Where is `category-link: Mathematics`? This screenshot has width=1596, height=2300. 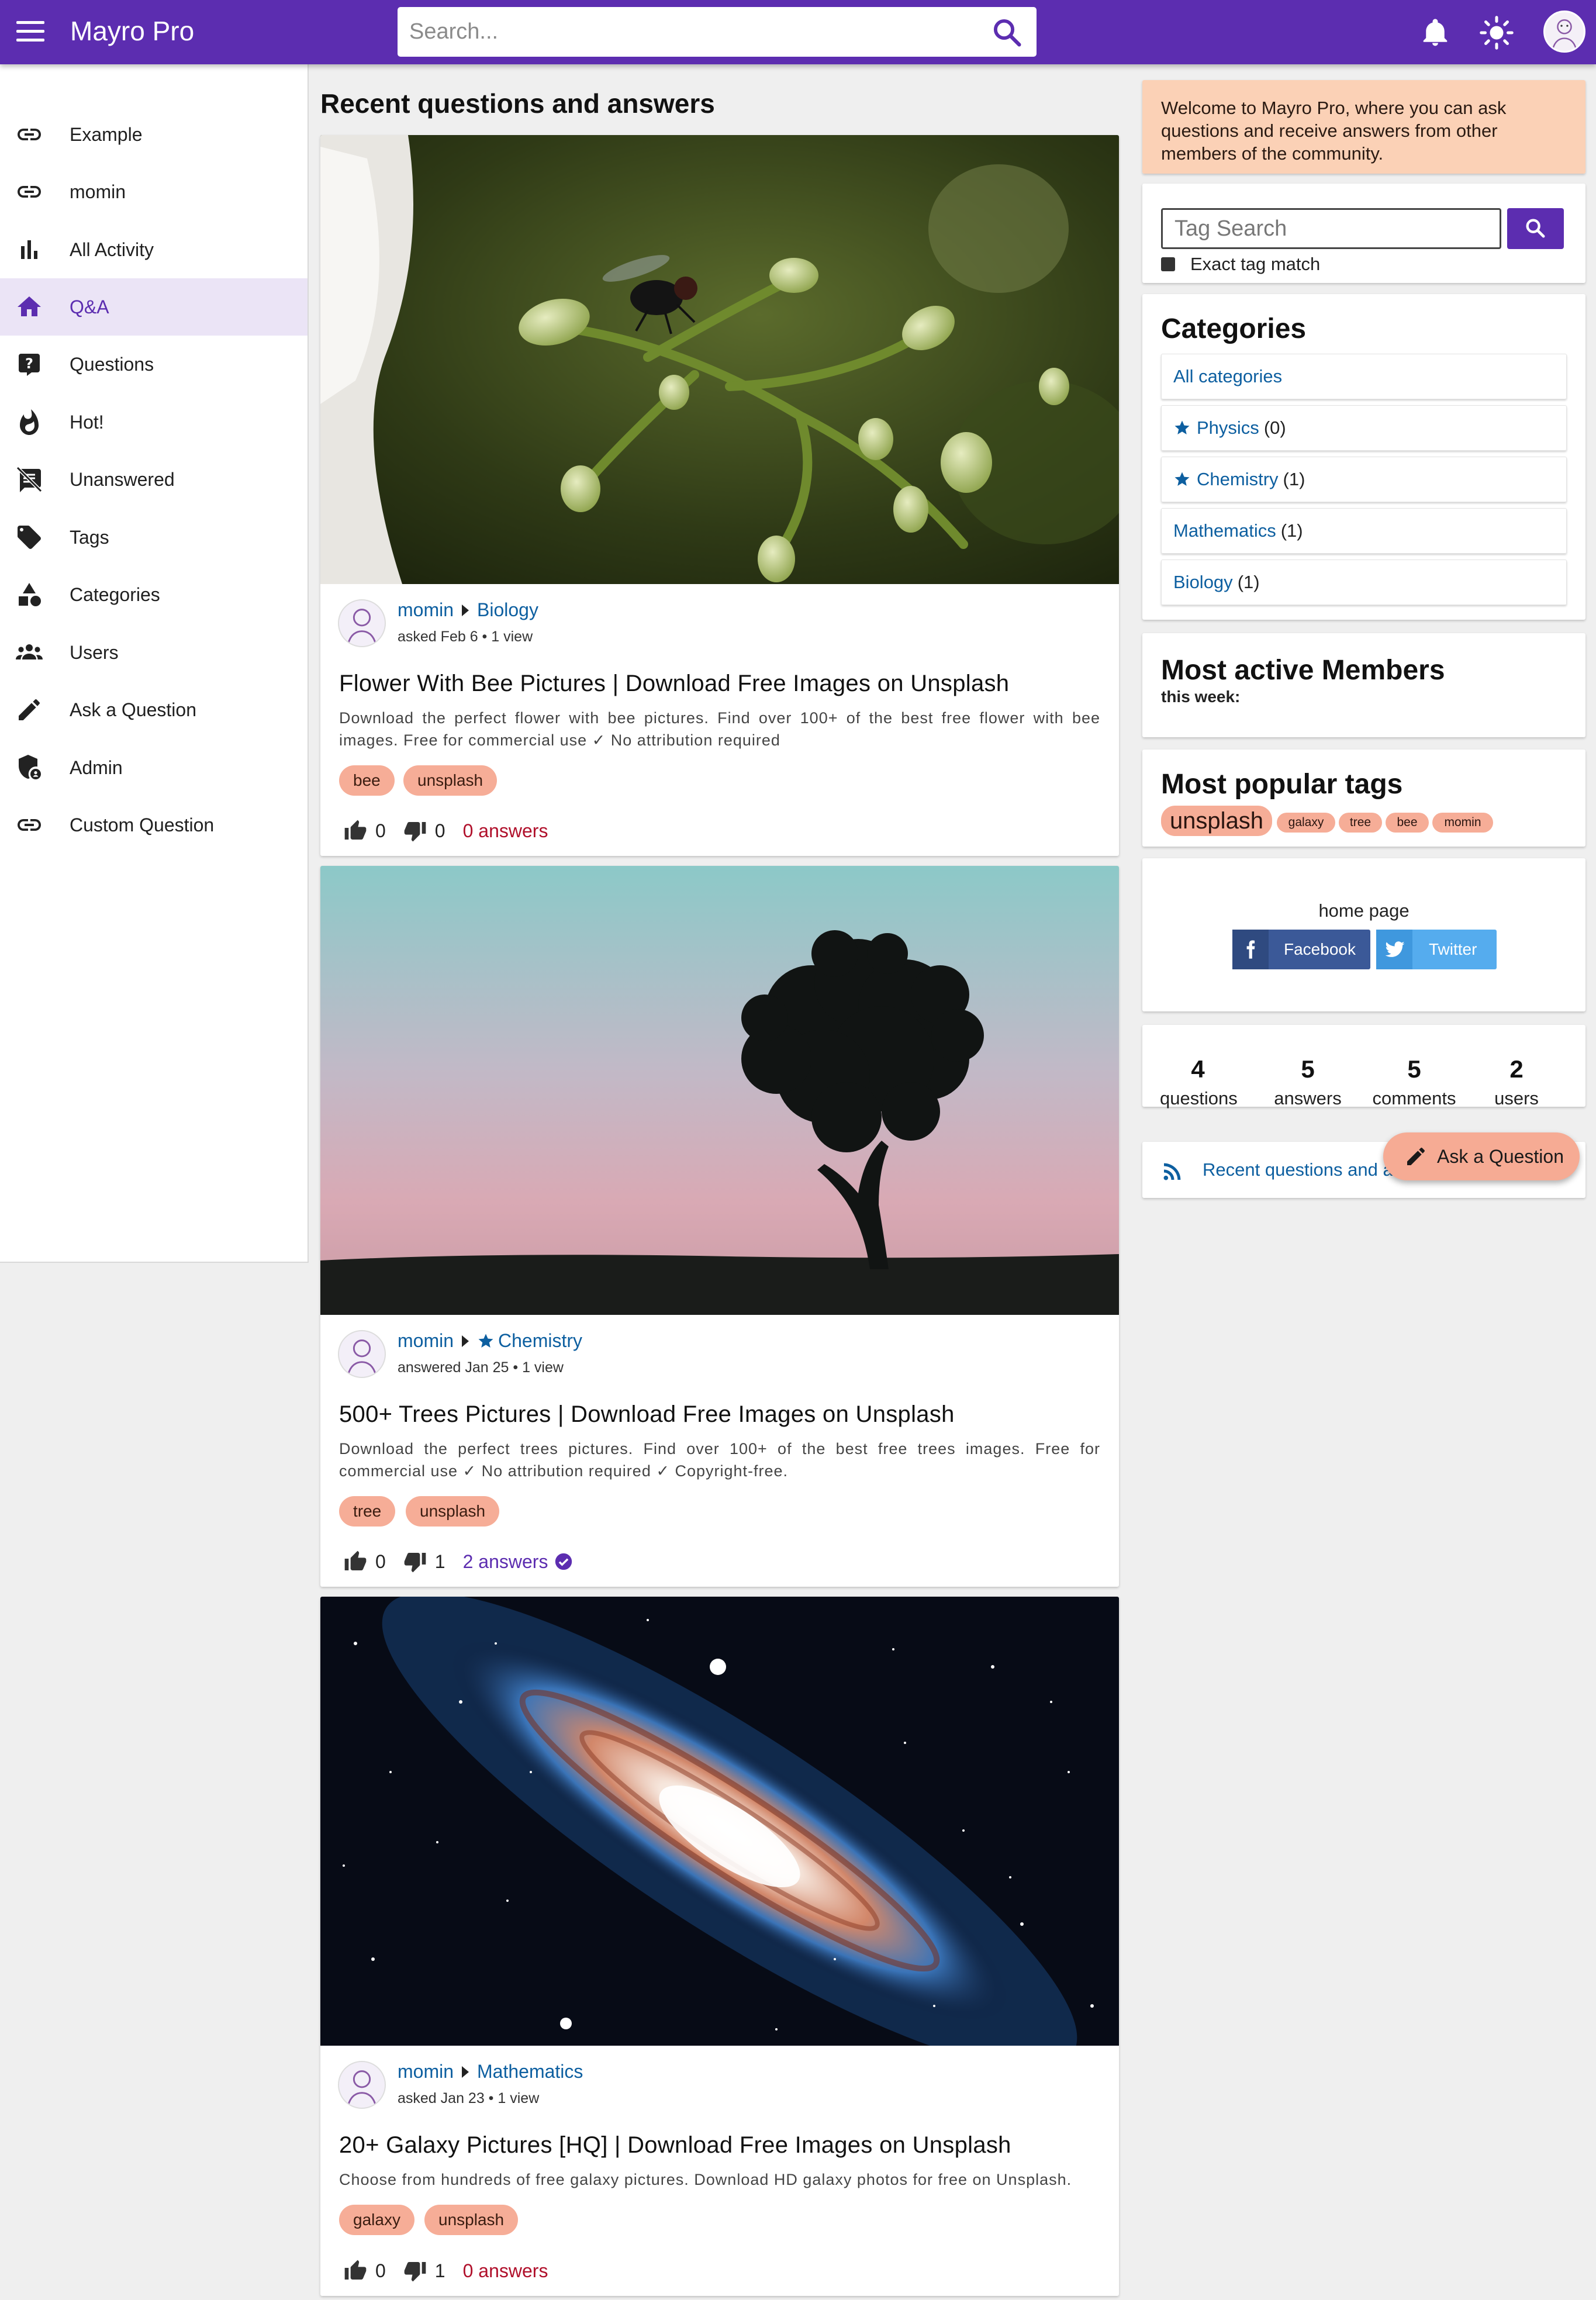
category-link: Mathematics is located at coordinates (530, 2072).